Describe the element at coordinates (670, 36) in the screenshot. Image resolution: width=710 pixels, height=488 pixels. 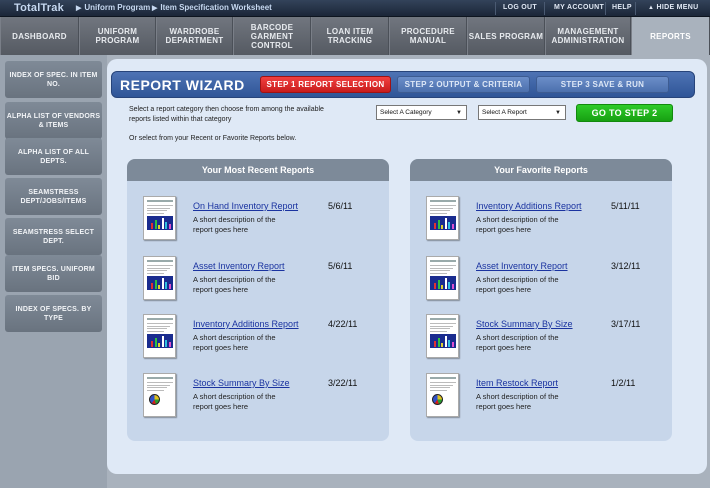
I see `tab-reports: REPORTS` at that location.